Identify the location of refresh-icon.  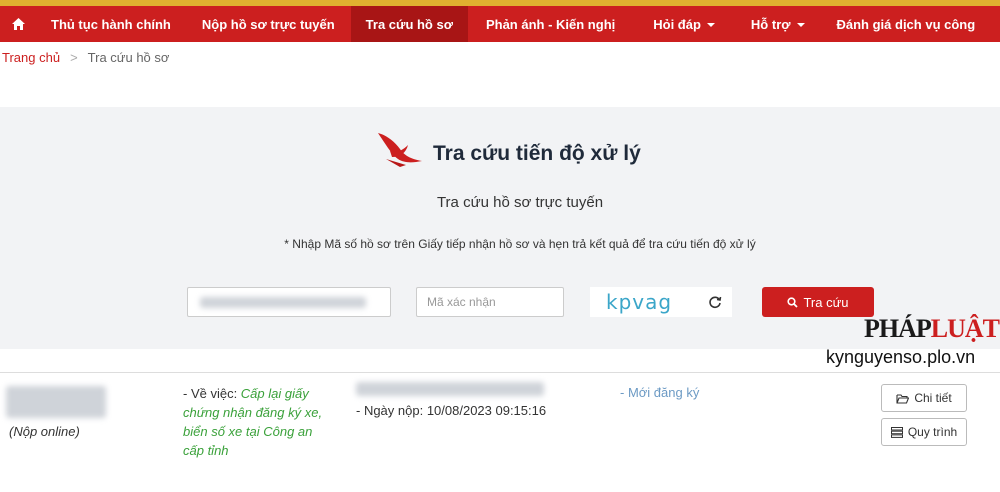
(715, 302).